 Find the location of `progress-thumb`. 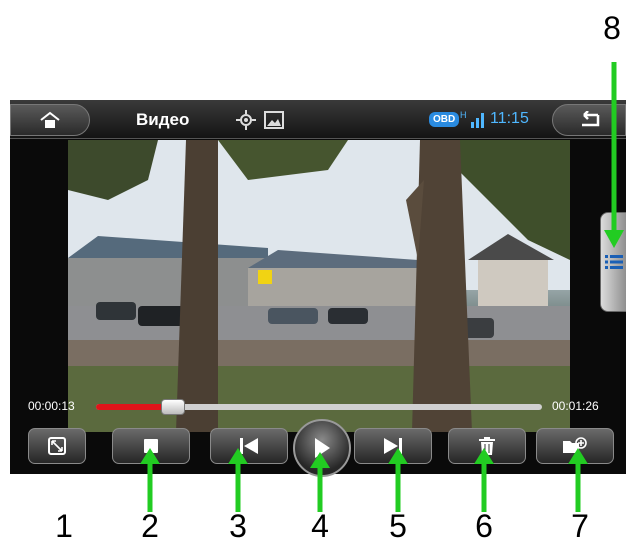

progress-thumb is located at coordinates (173, 407).